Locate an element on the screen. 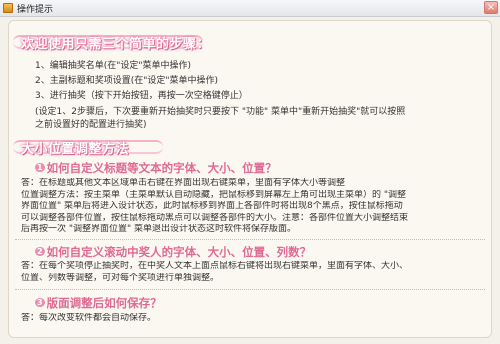  answer-line: 后再按一次 "调整界面位置" 菜单退出设计状态这时软件将保存版面。 is located at coordinates (159, 229).